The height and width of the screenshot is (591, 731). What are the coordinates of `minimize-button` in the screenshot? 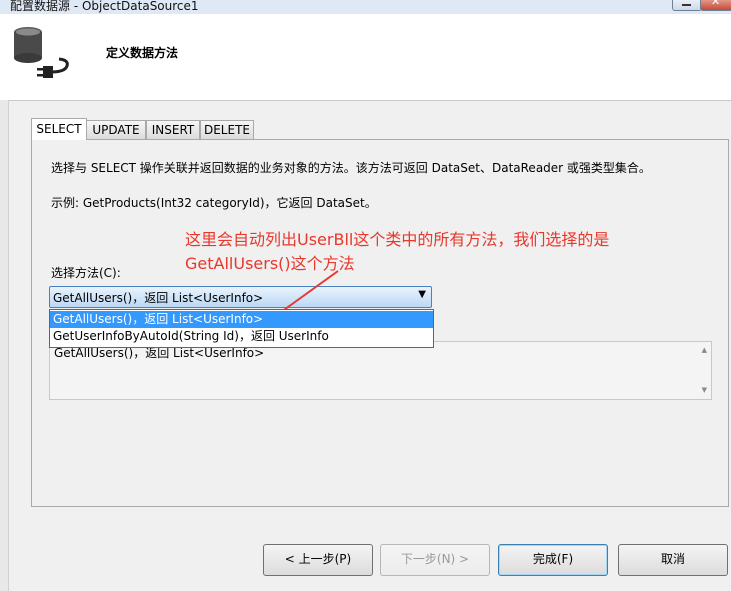 It's located at (687, 5).